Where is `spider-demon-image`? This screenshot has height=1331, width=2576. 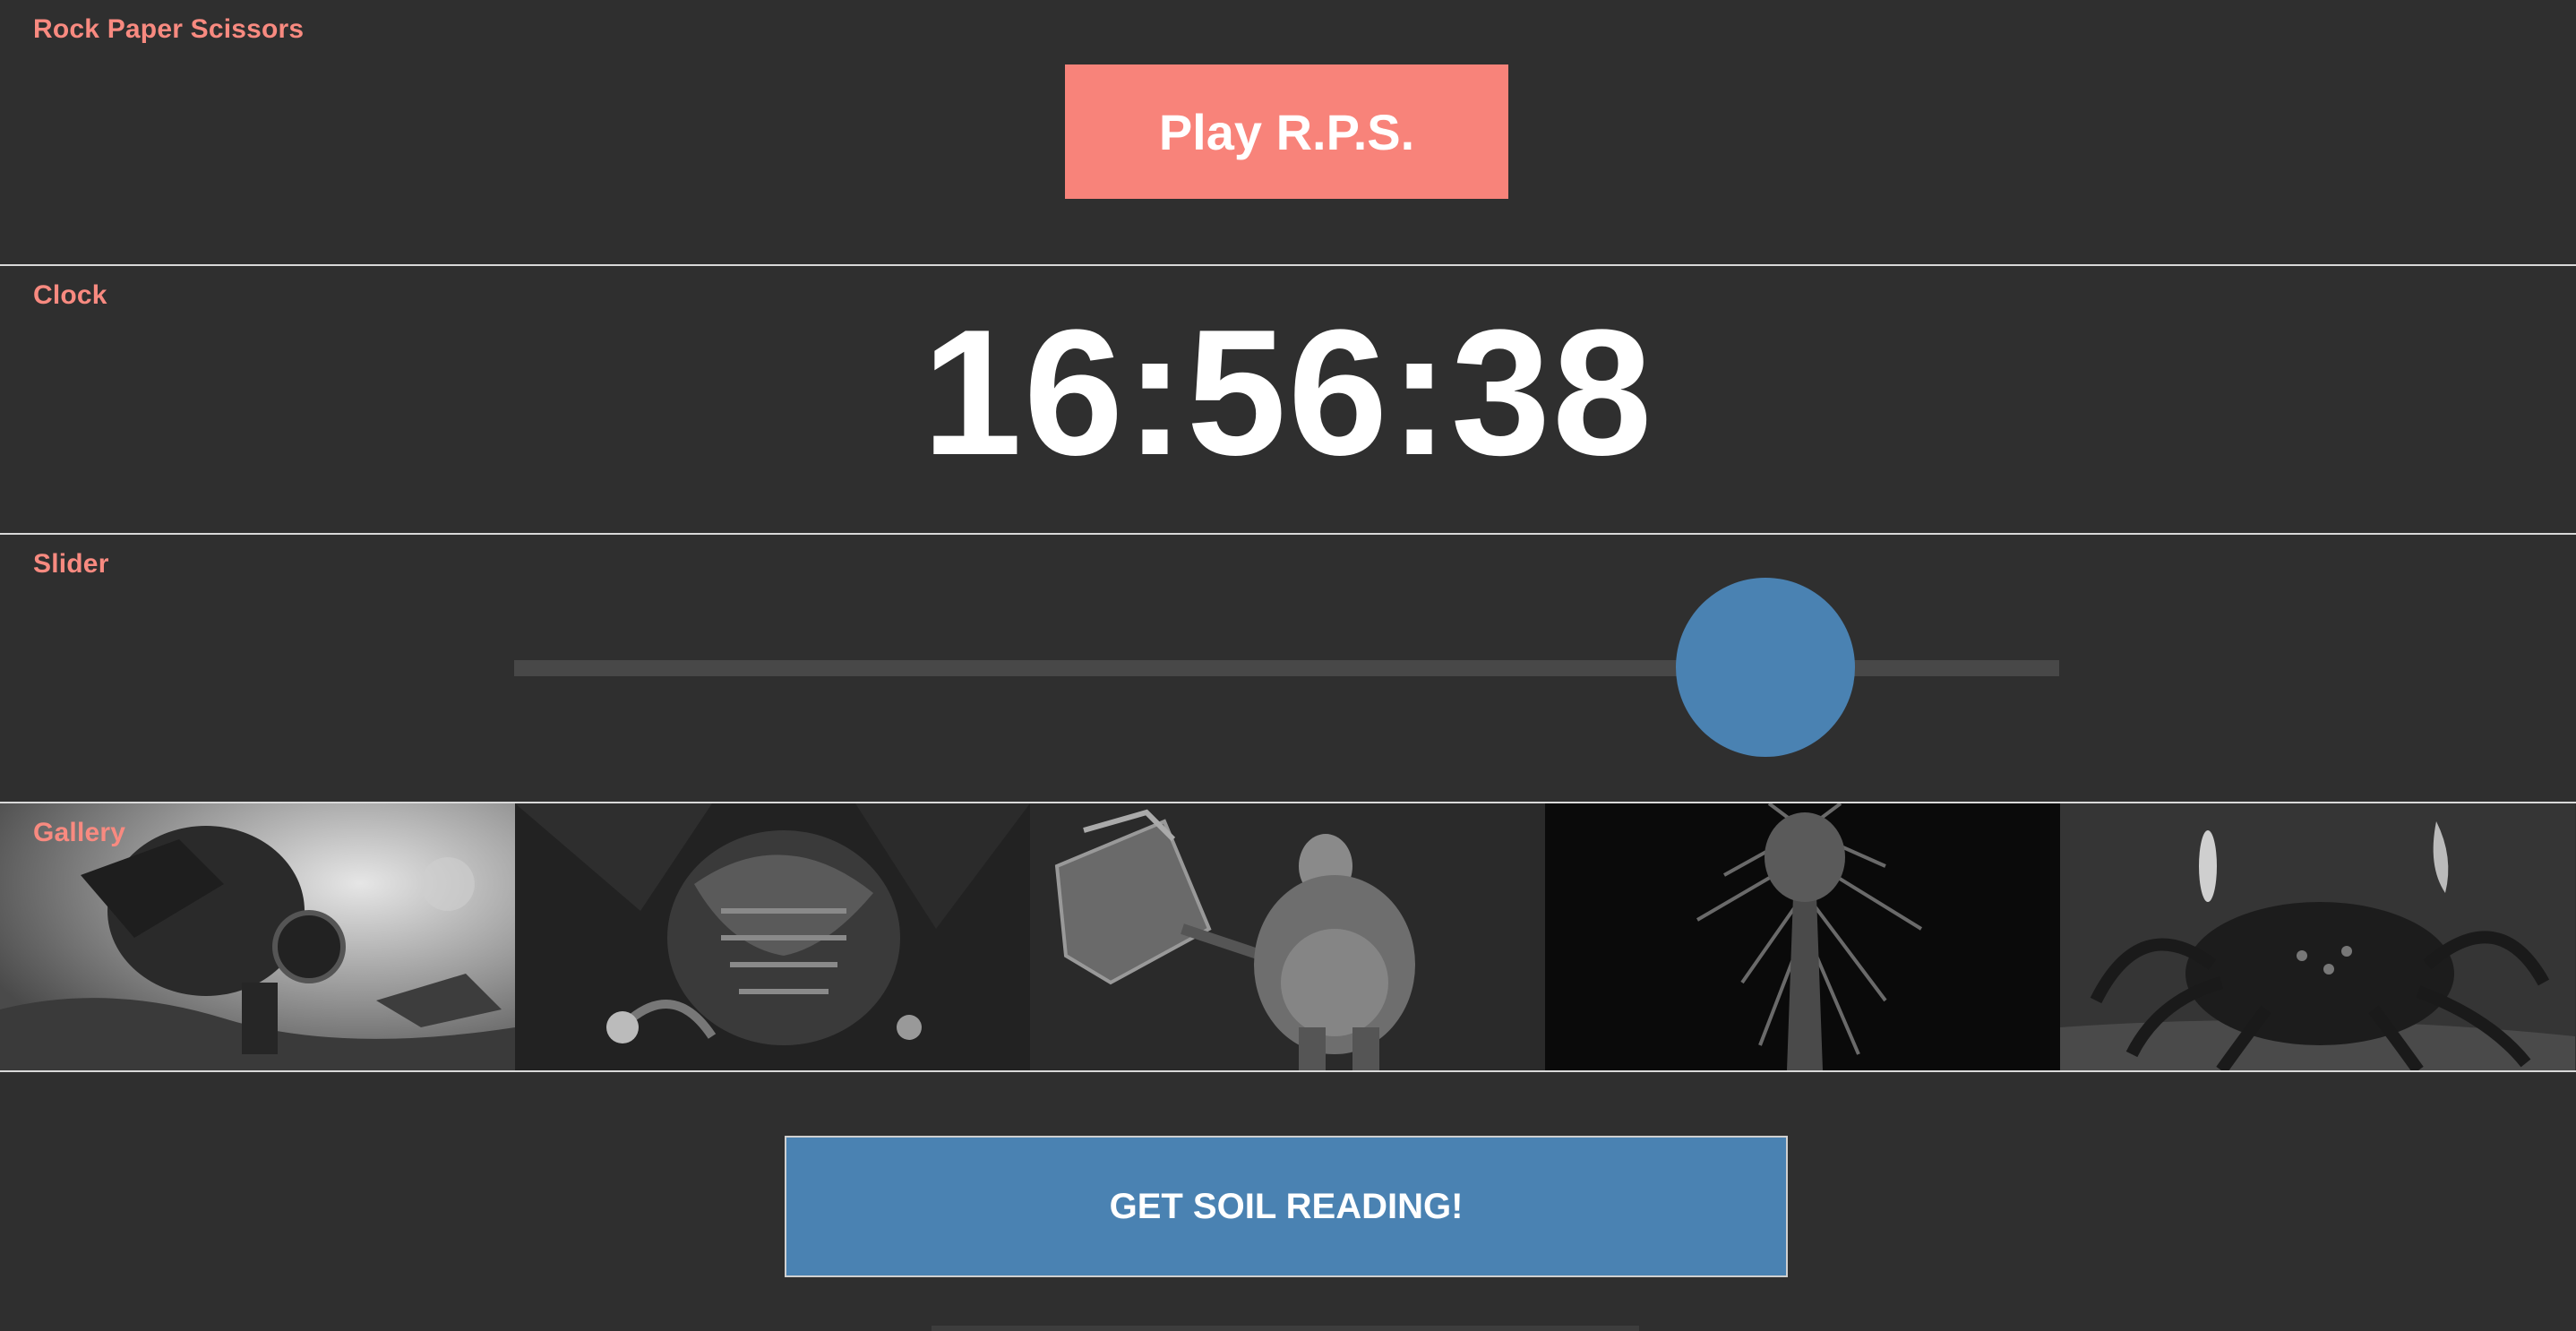 spider-demon-image is located at coordinates (2317, 936).